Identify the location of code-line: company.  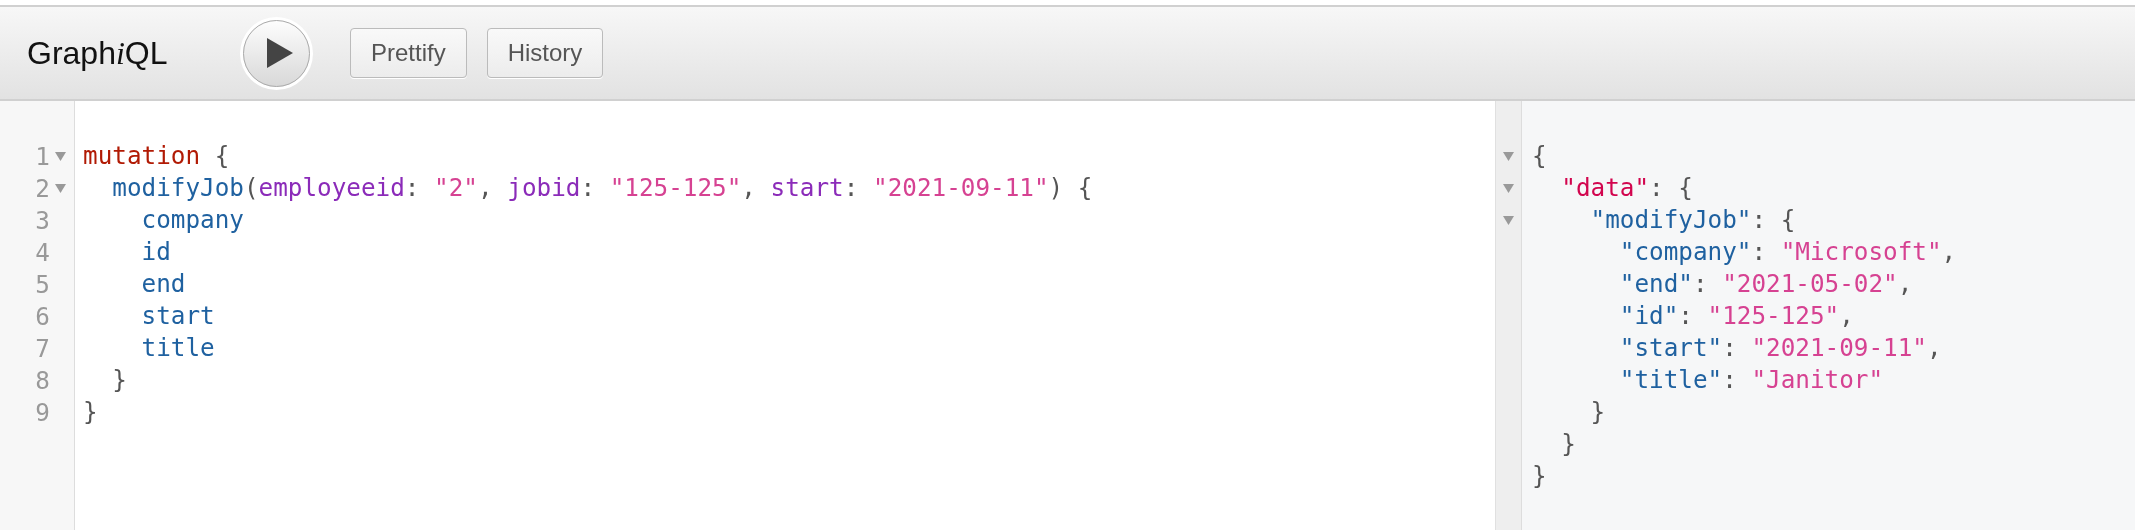
(192, 219).